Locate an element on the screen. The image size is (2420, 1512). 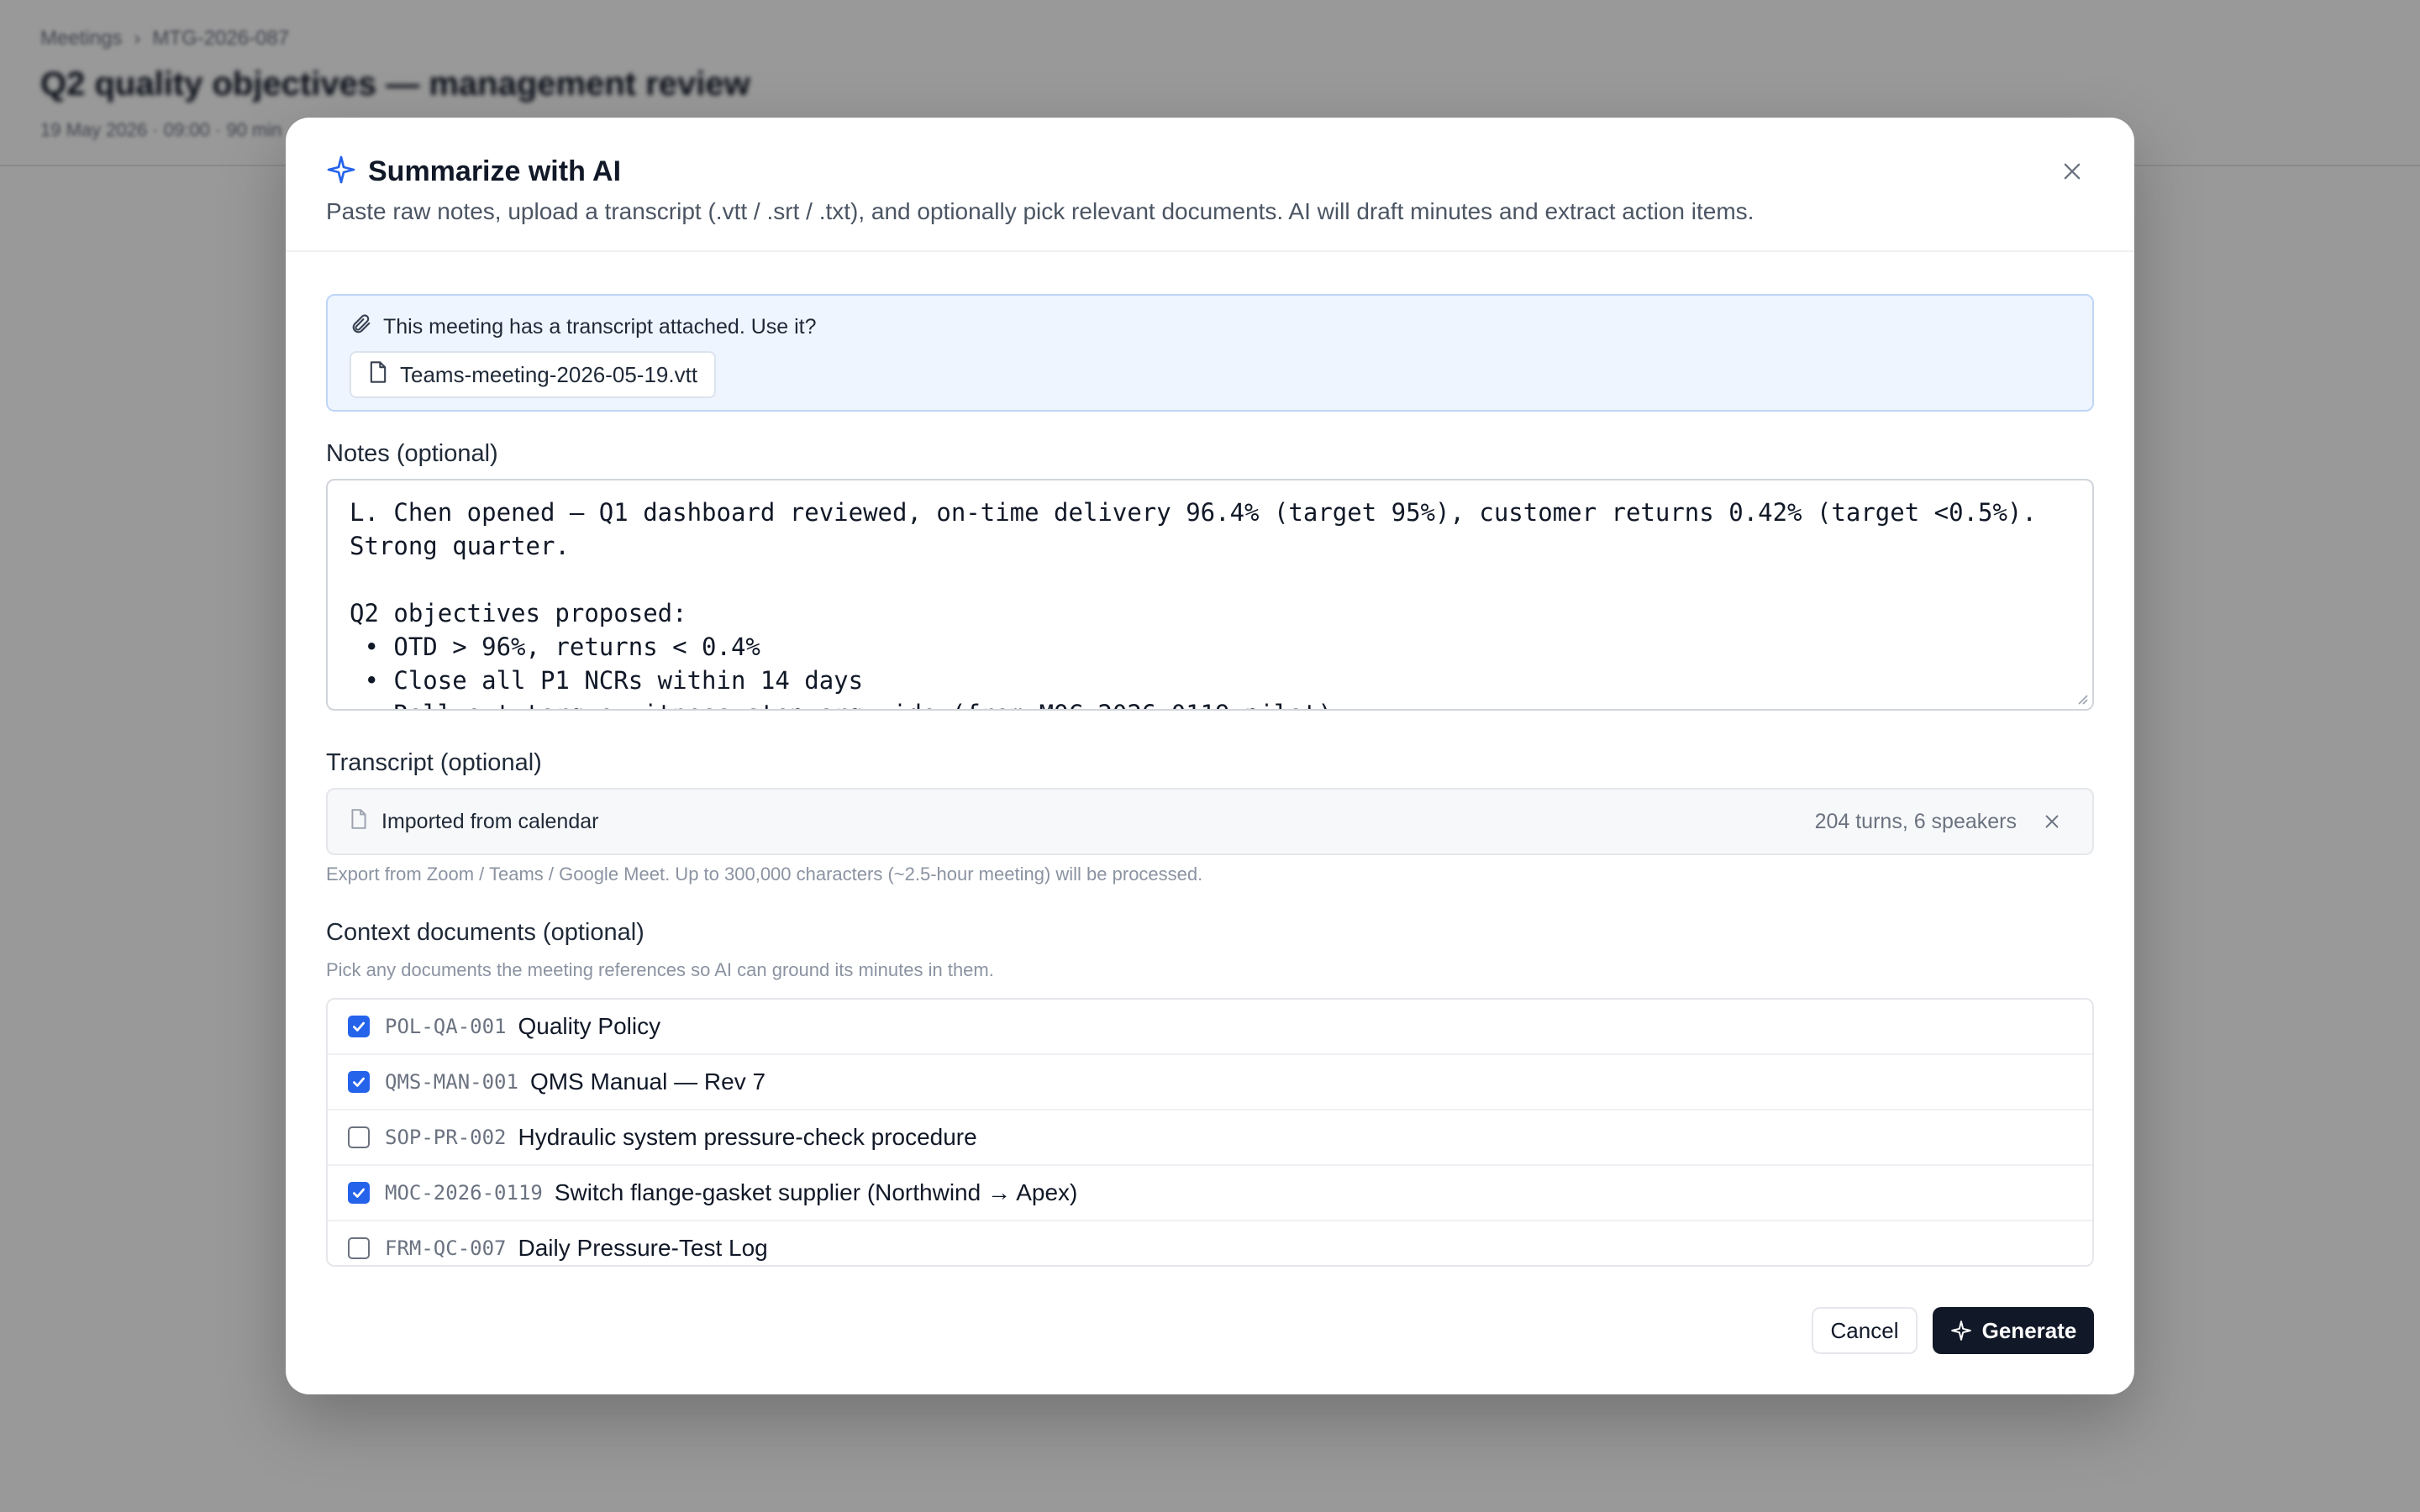
document-code: MOC-2026-0119 is located at coordinates (464, 1193).